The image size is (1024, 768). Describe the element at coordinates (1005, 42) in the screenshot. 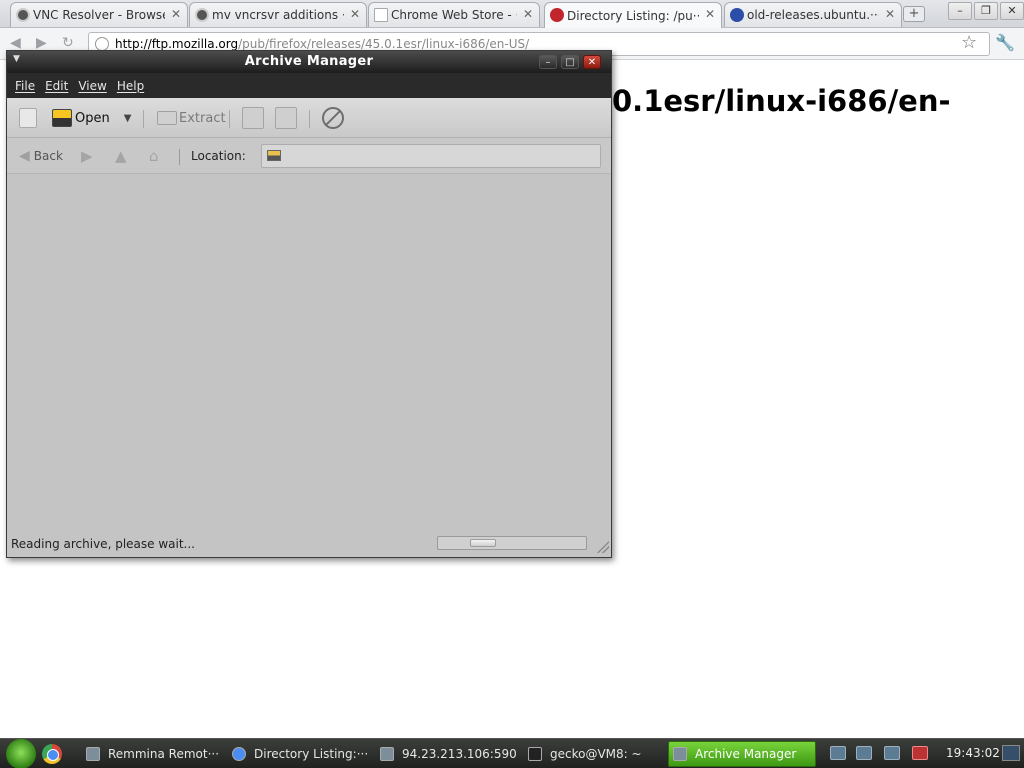

I see `wrench-icon: 🔧` at that location.